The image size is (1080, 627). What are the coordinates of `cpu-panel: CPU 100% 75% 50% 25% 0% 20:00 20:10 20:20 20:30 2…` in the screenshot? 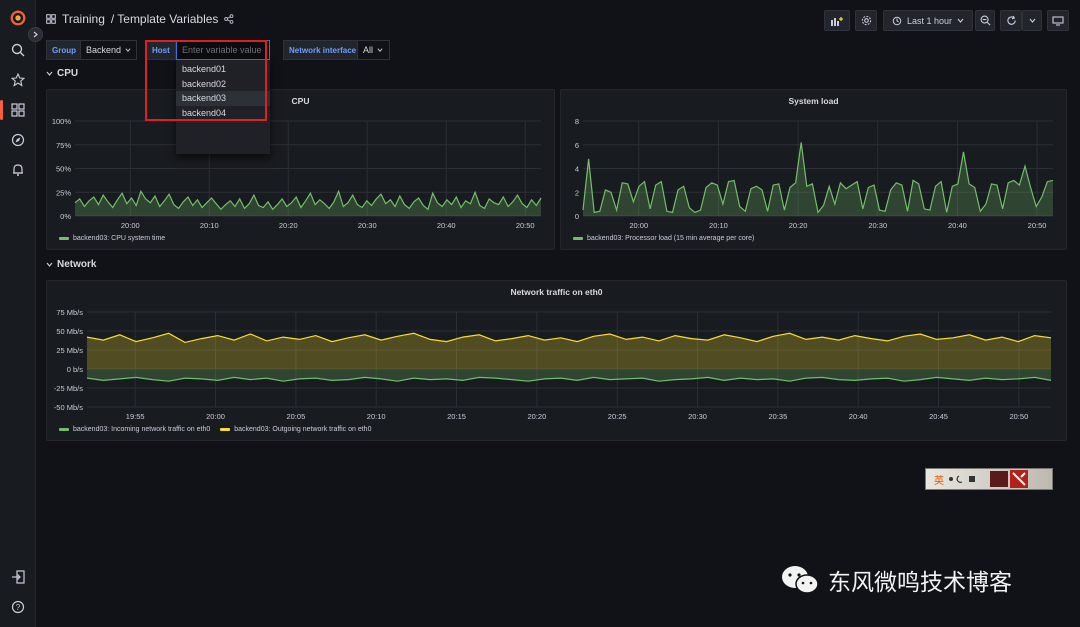 It's located at (300, 169).